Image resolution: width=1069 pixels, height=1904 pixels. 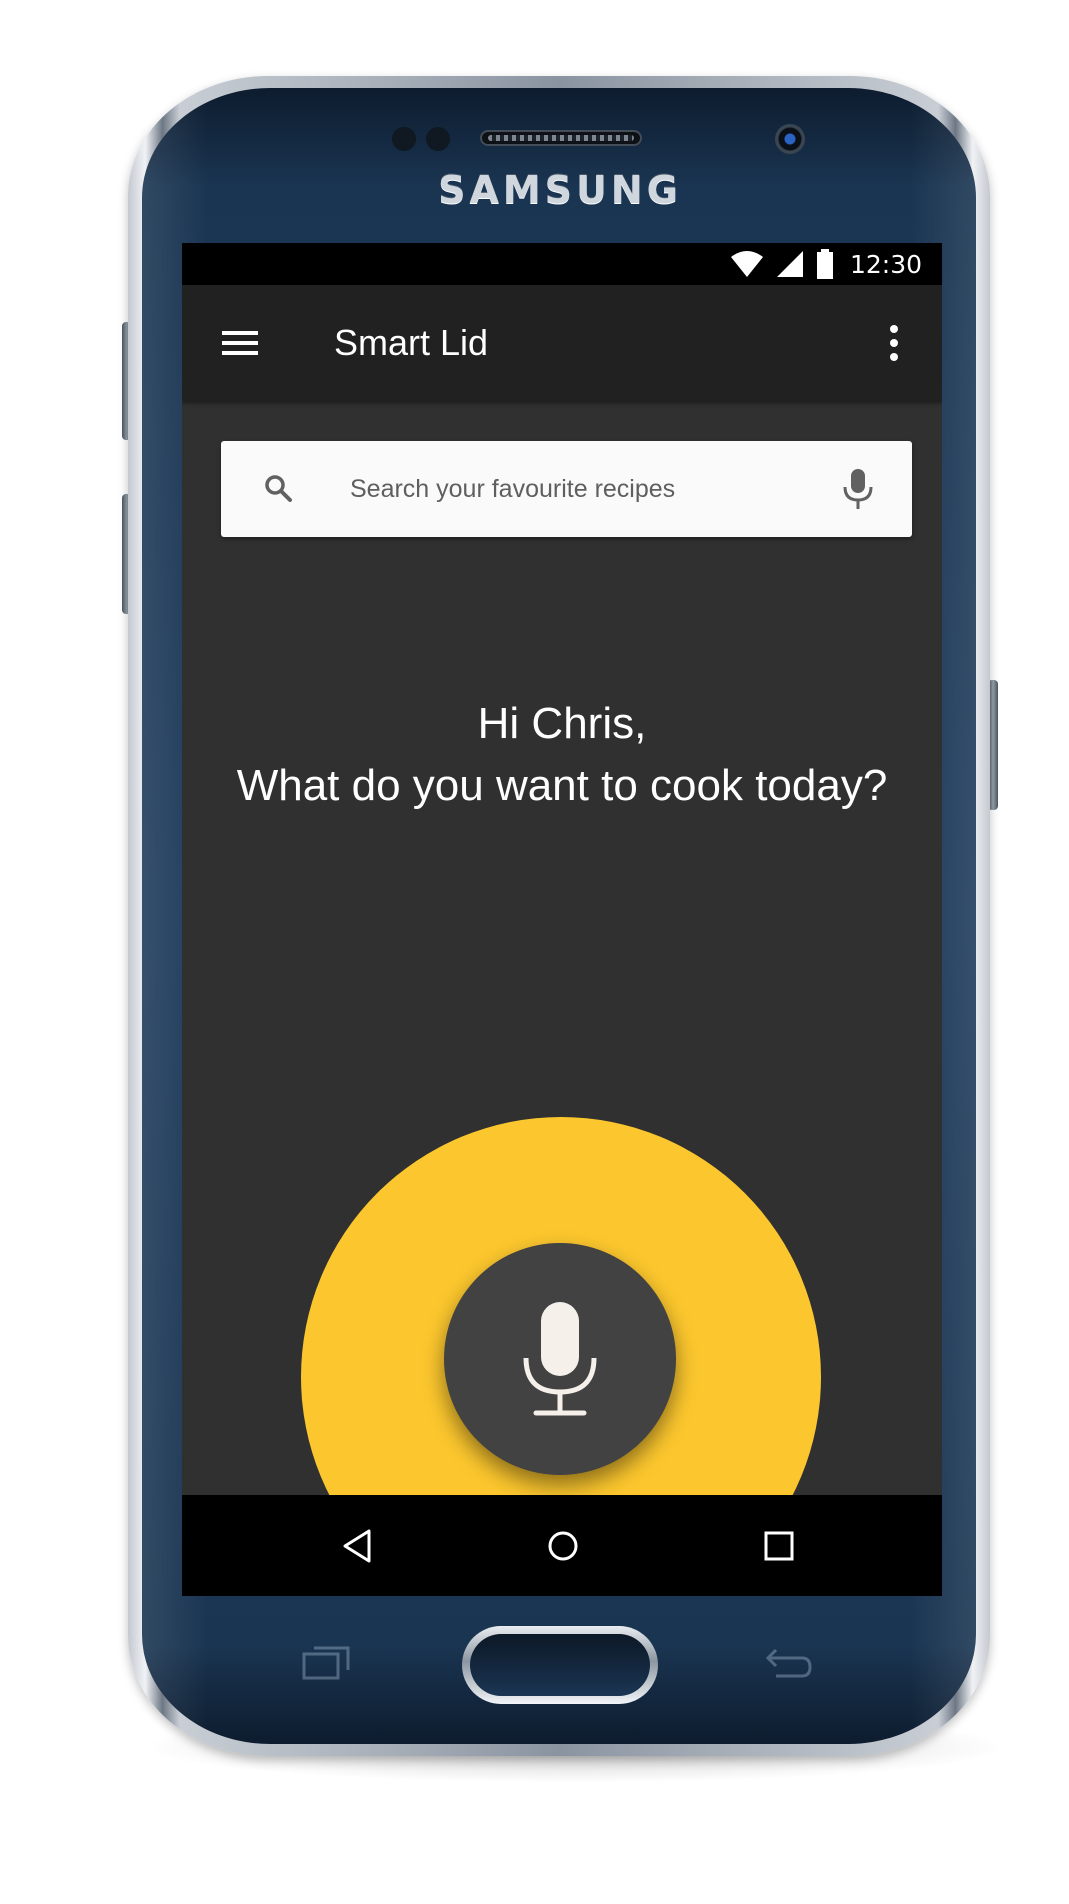 I want to click on search-icon, so click(x=278, y=488).